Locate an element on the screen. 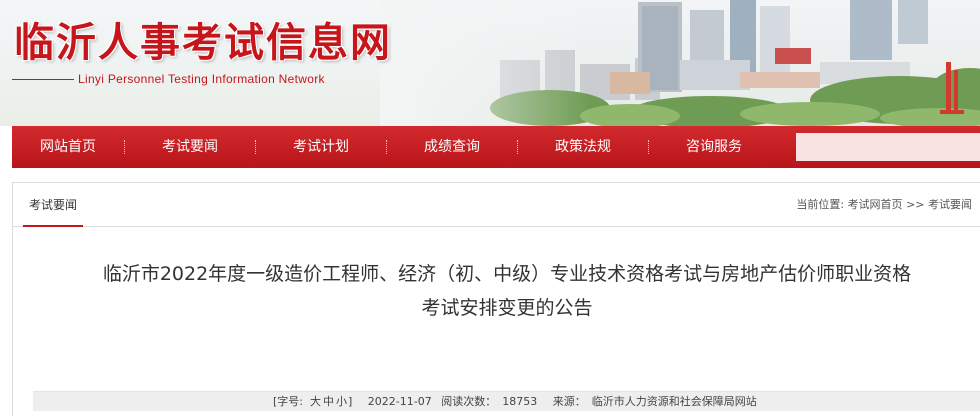  site-title: 临沂人事考试信息网 is located at coordinates (203, 42).